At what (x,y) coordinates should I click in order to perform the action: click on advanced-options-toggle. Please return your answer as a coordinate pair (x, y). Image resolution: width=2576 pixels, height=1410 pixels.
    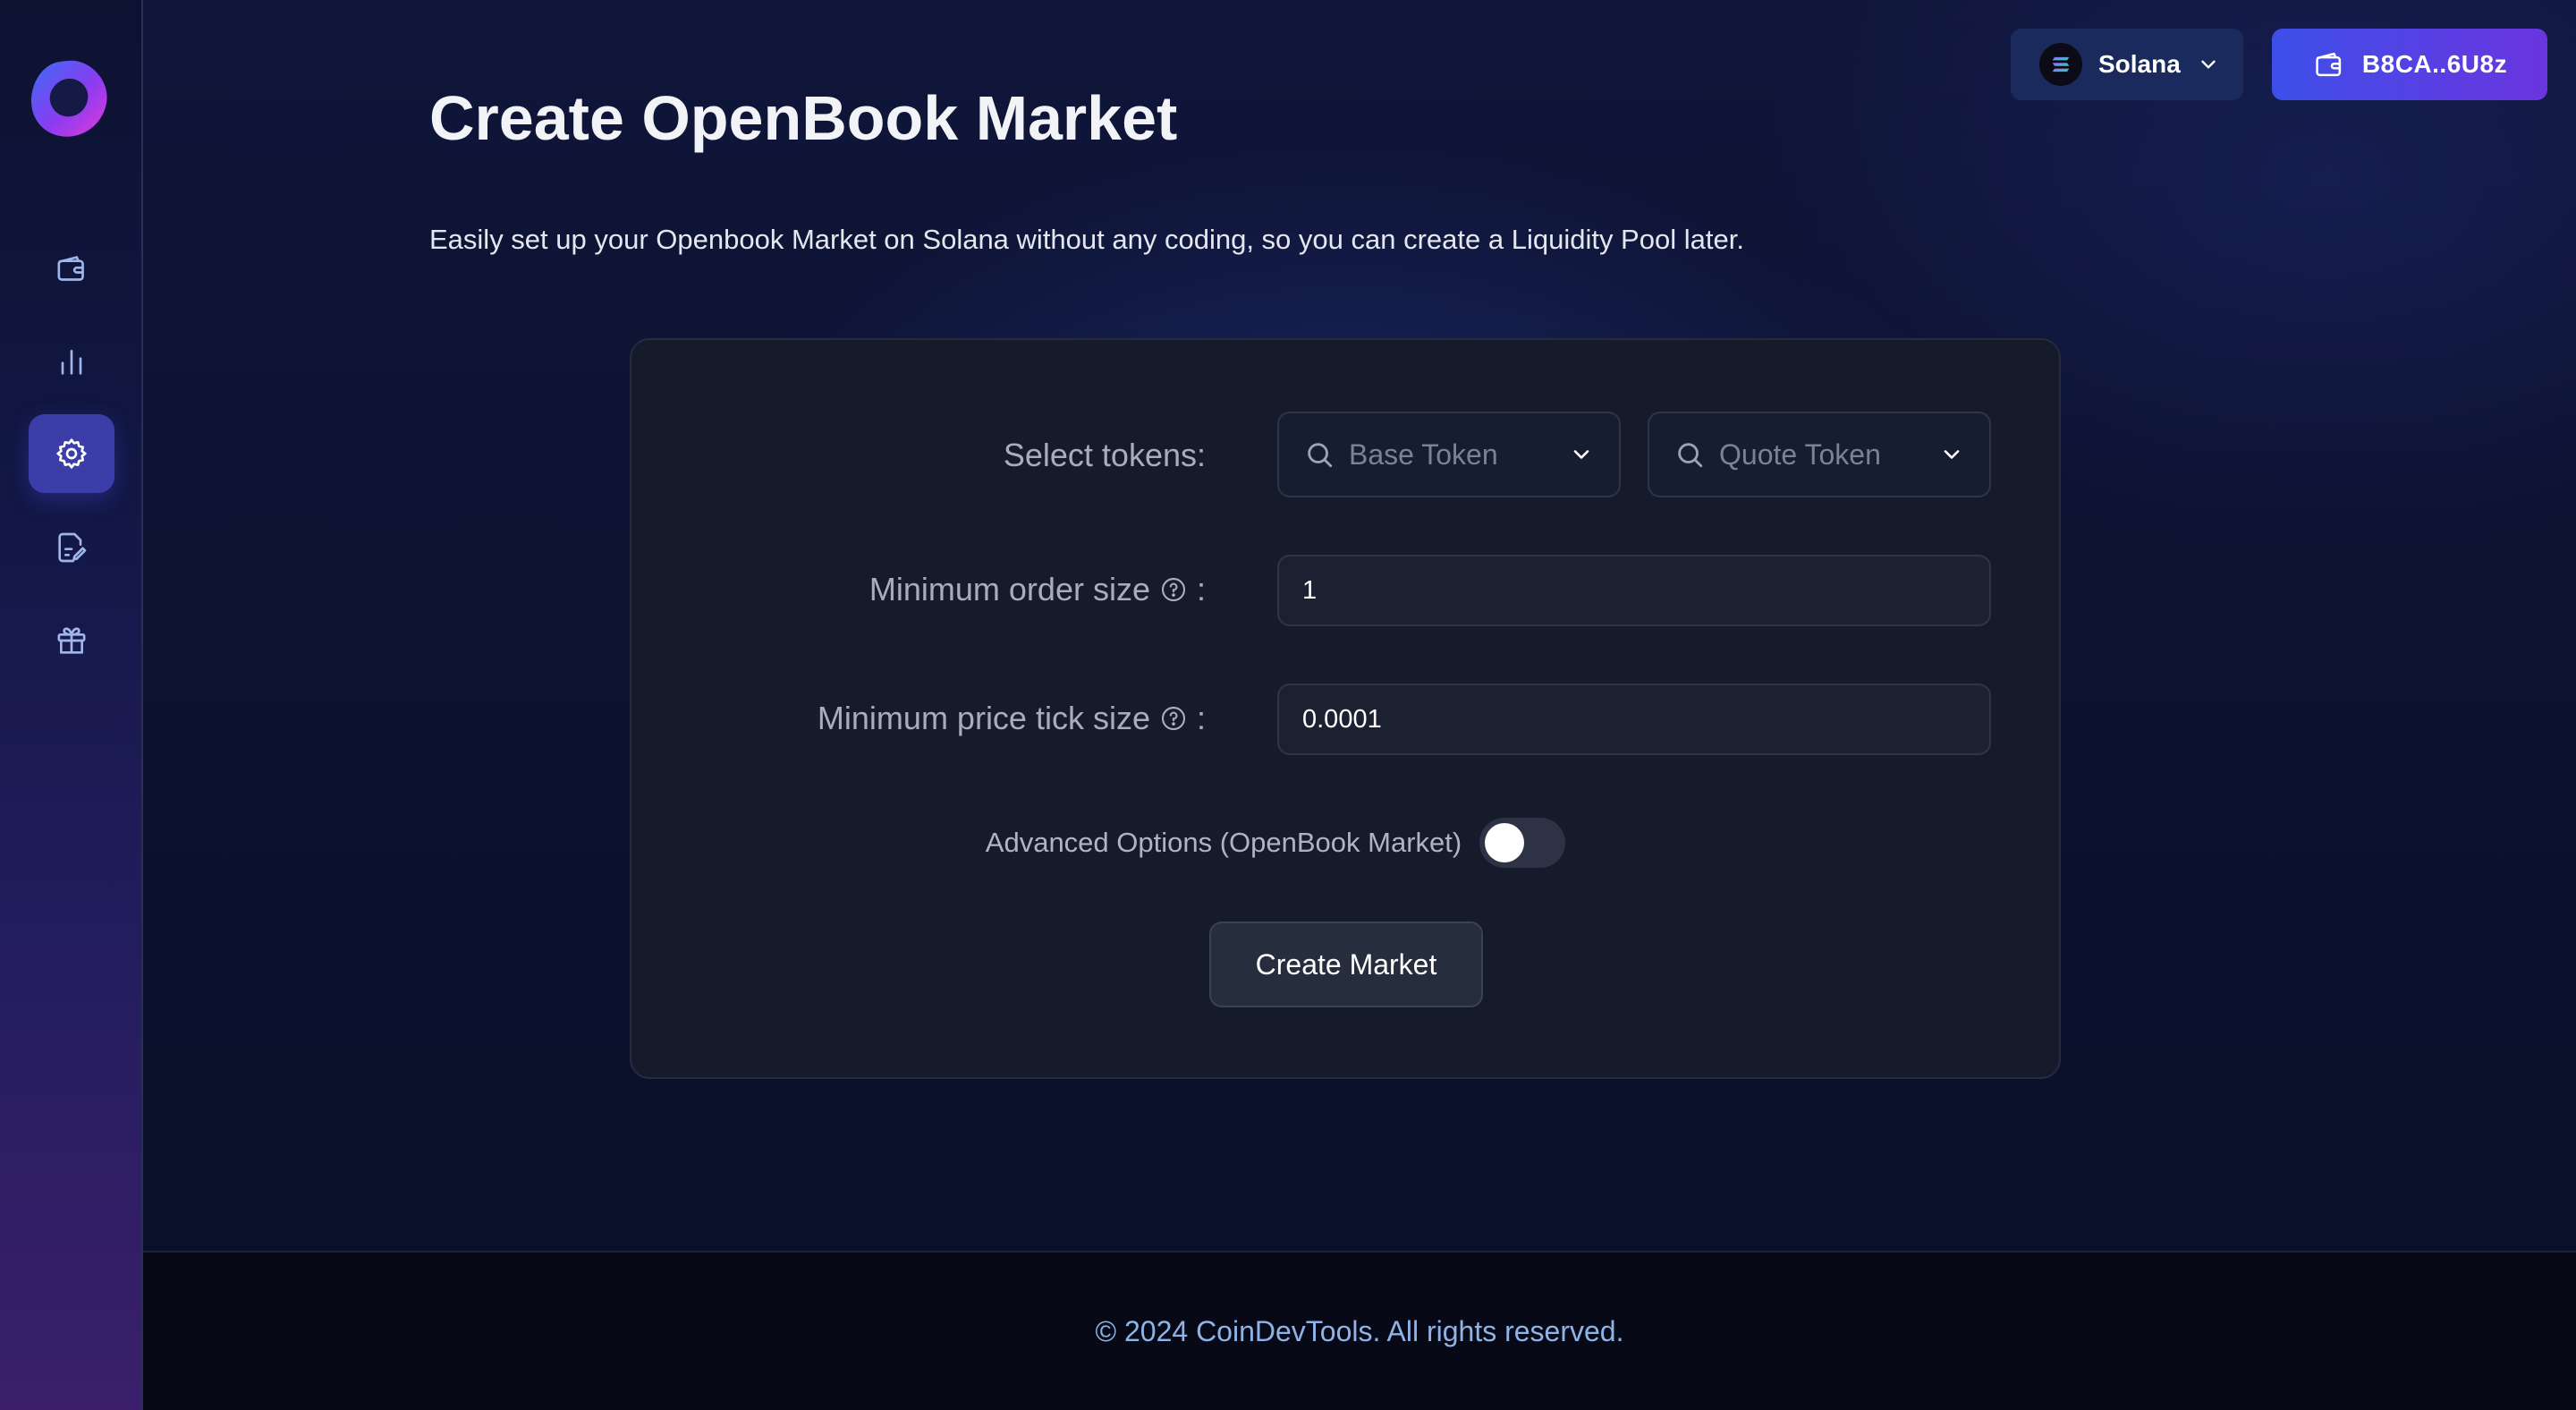
    Looking at the image, I should click on (1522, 843).